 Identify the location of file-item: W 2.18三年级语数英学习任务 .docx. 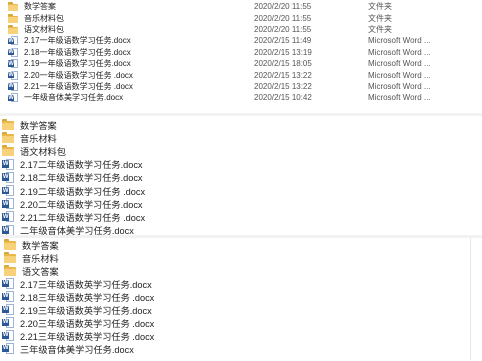
(241, 296).